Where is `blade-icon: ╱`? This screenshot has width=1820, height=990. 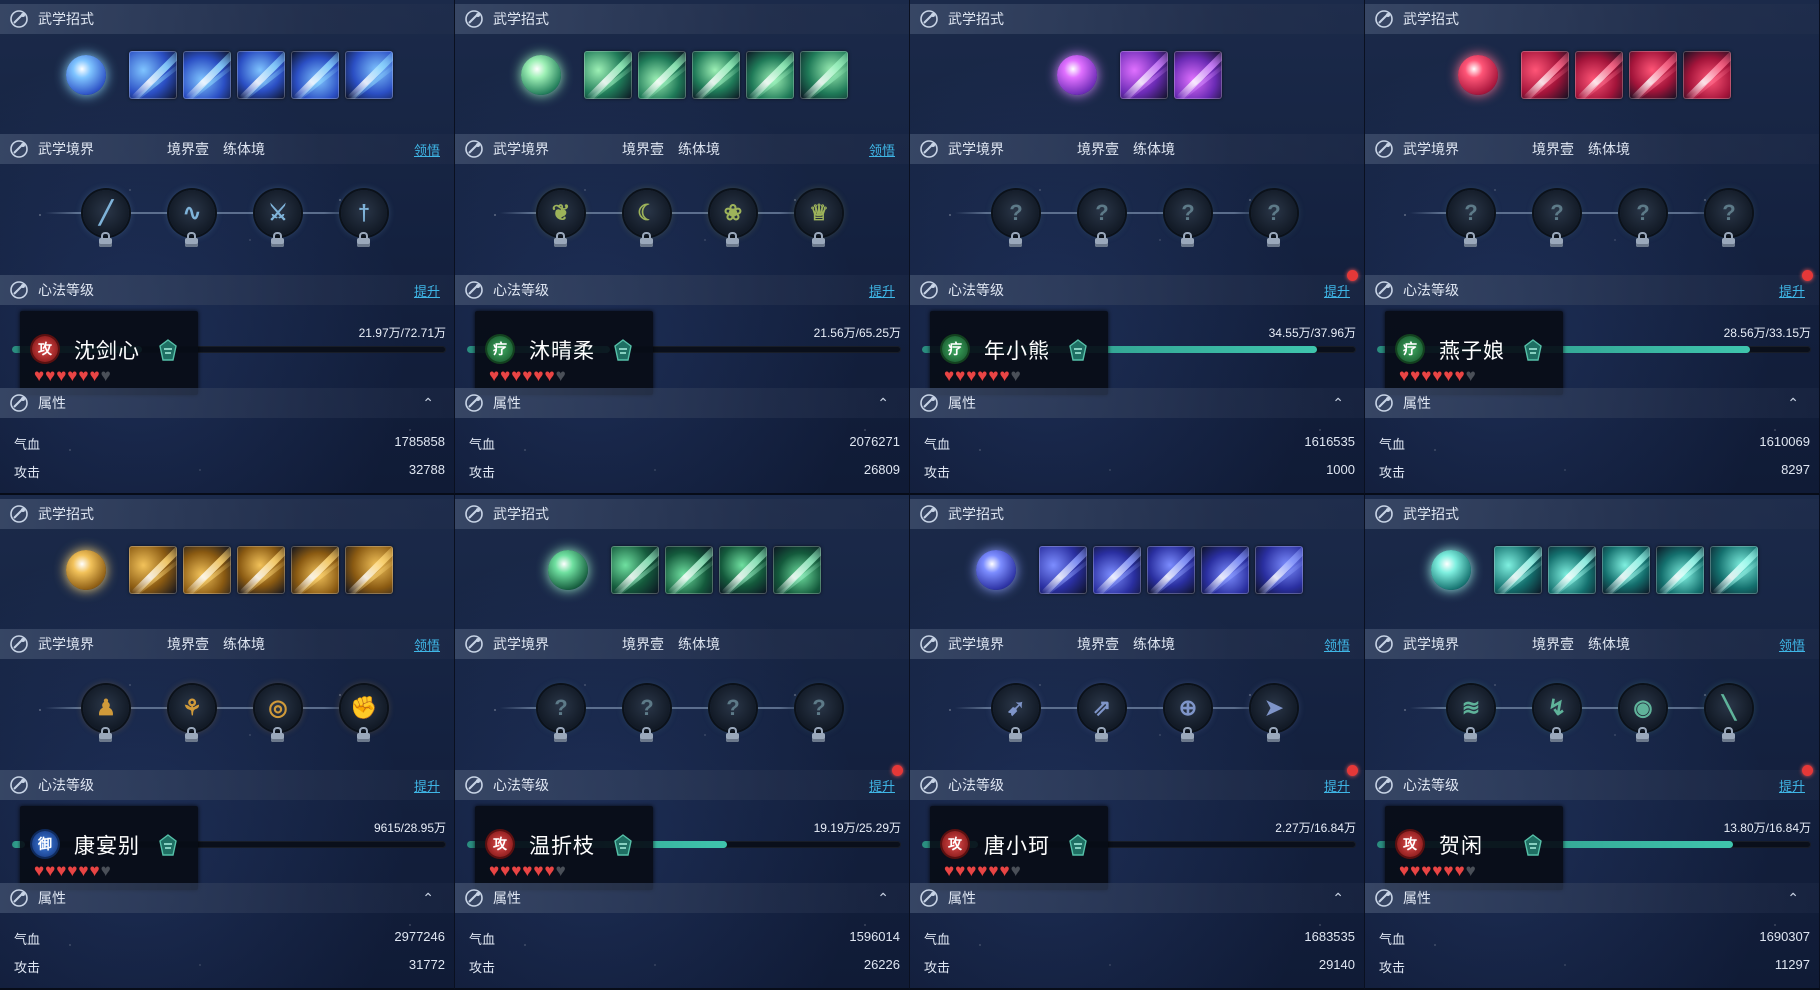 blade-icon: ╱ is located at coordinates (106, 218).